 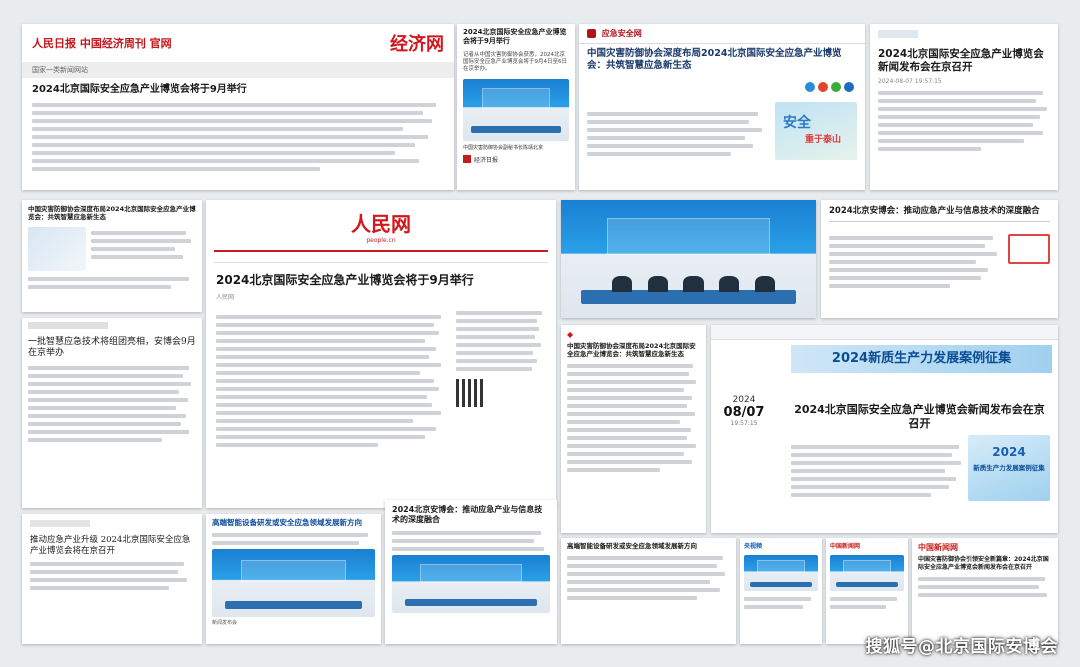 I want to click on monitor-icon, so click(x=1029, y=248).